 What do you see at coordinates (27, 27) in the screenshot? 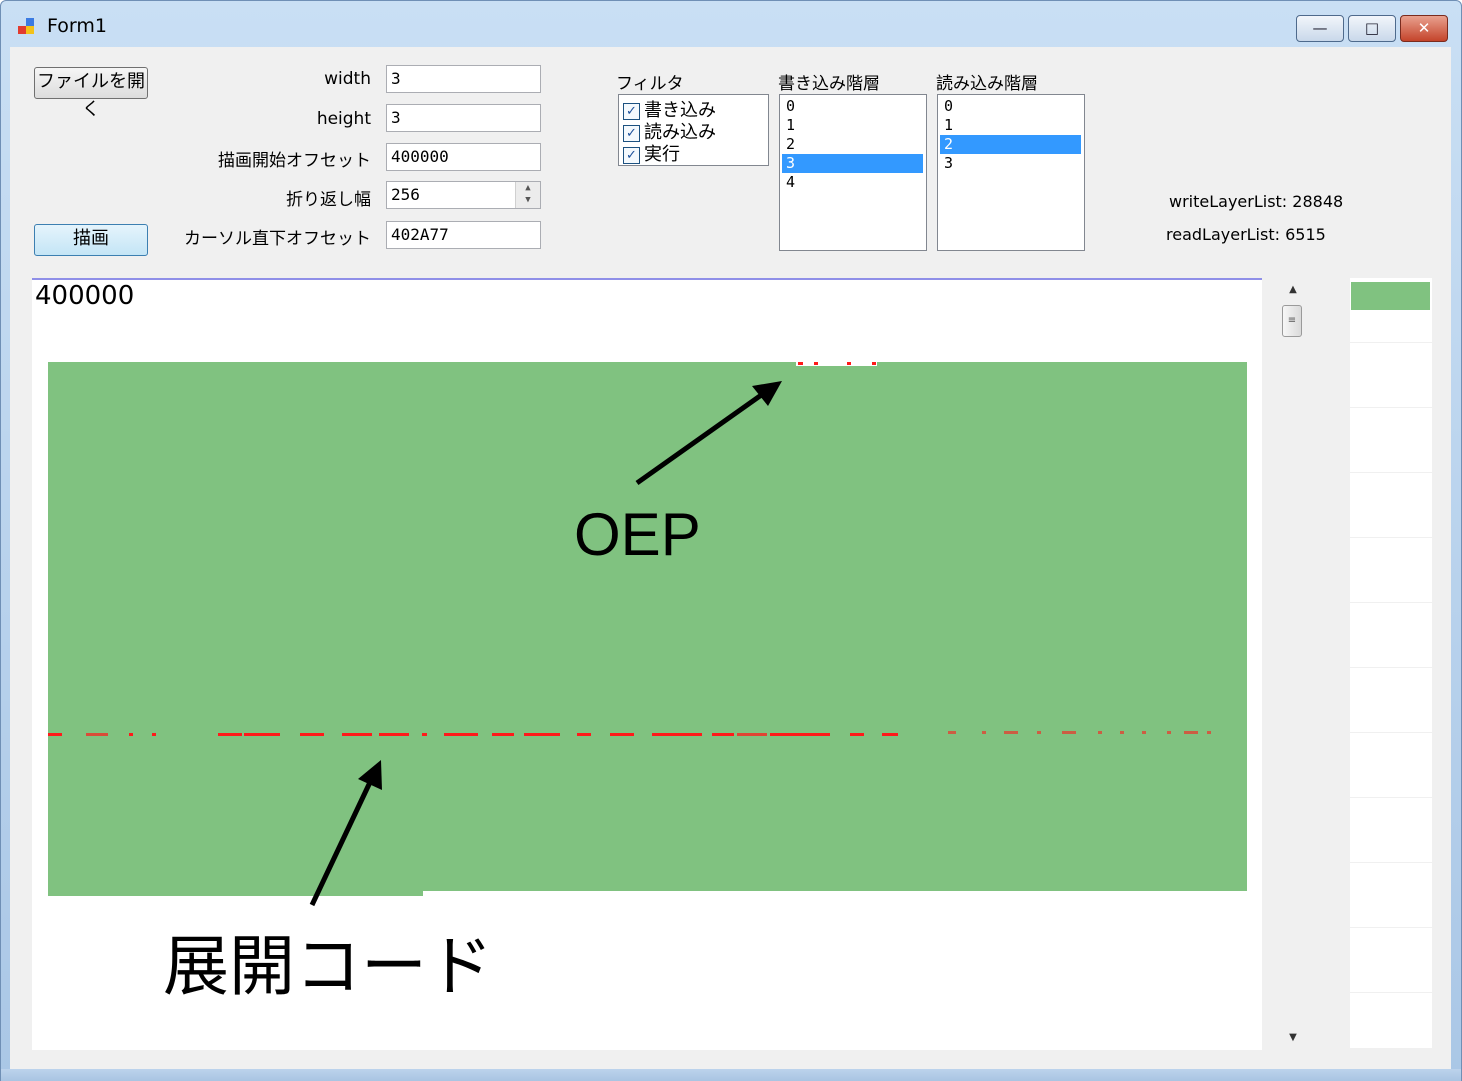
I see `app-icon` at bounding box center [27, 27].